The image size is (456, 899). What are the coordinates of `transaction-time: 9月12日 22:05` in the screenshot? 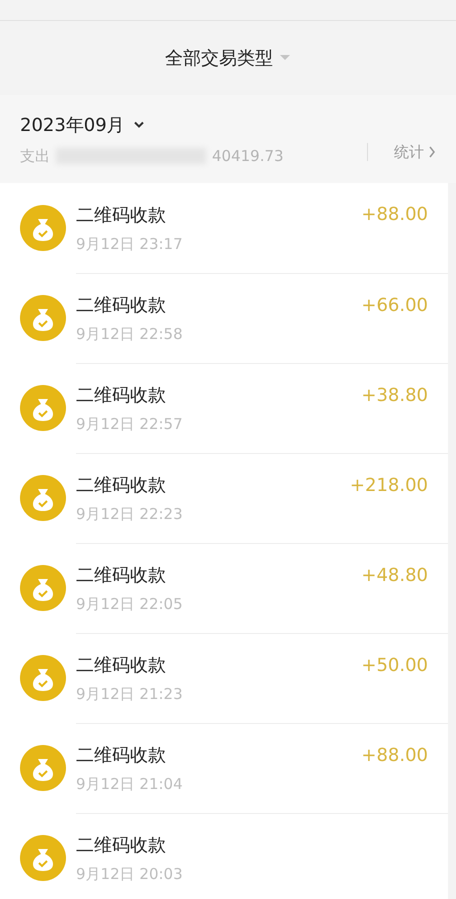 It's located at (129, 604).